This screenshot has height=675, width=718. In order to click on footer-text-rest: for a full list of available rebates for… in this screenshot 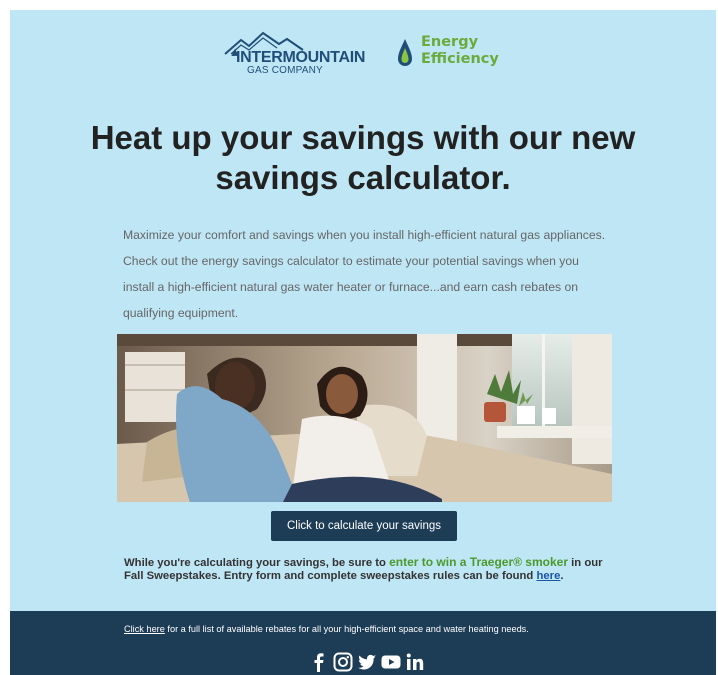, I will do `click(346, 629)`.